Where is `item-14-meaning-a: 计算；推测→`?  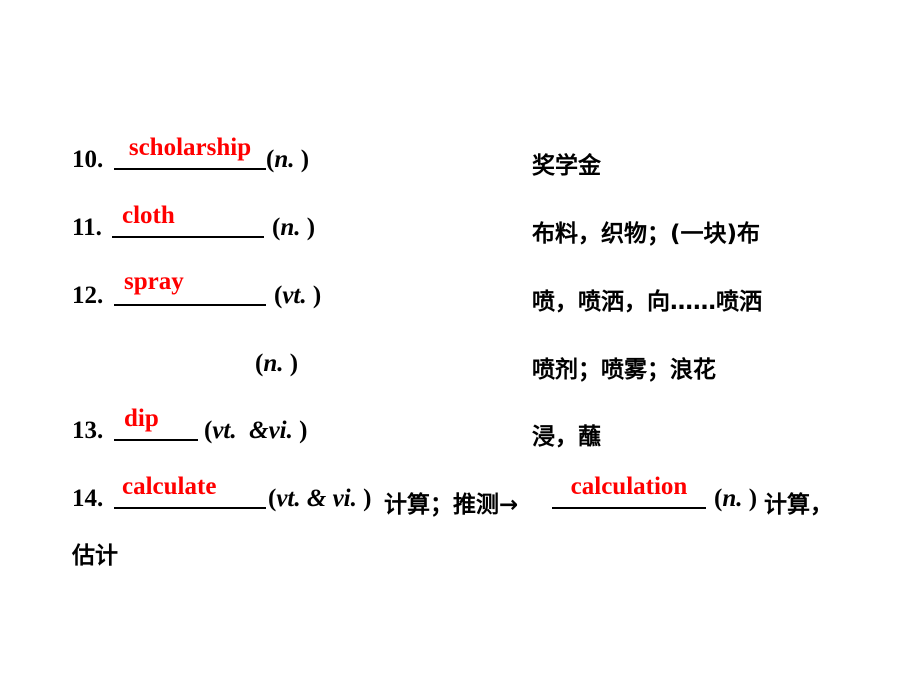 item-14-meaning-a: 计算；推测→ is located at coordinates (451, 505).